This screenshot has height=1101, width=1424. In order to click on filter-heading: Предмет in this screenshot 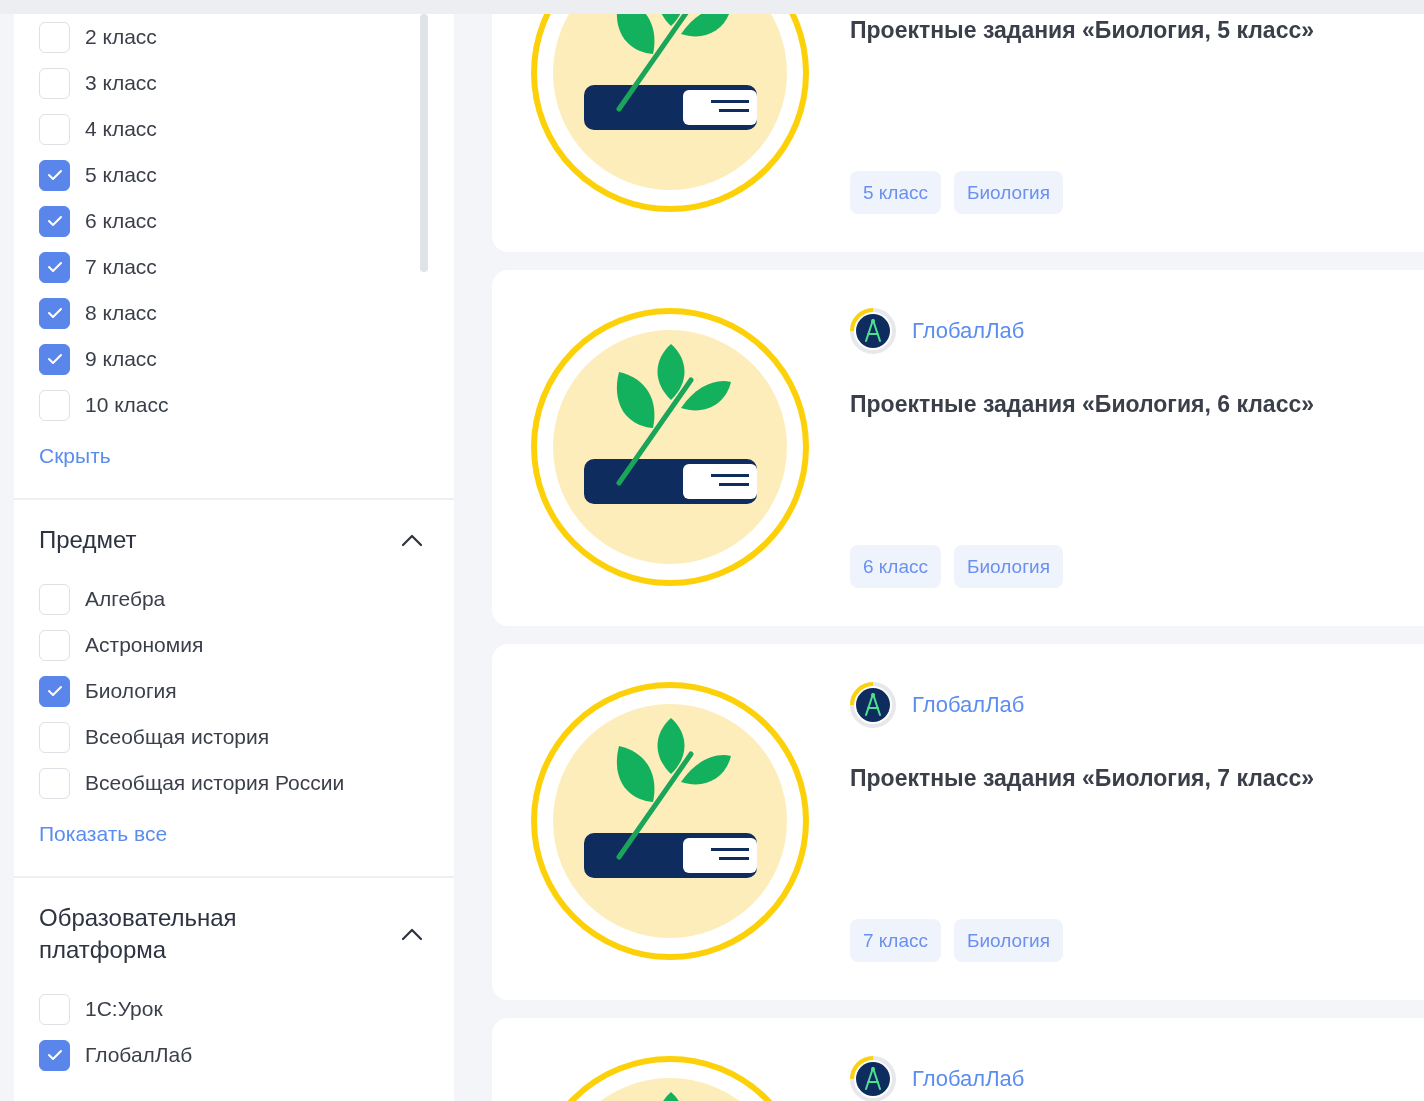, I will do `click(88, 540)`.